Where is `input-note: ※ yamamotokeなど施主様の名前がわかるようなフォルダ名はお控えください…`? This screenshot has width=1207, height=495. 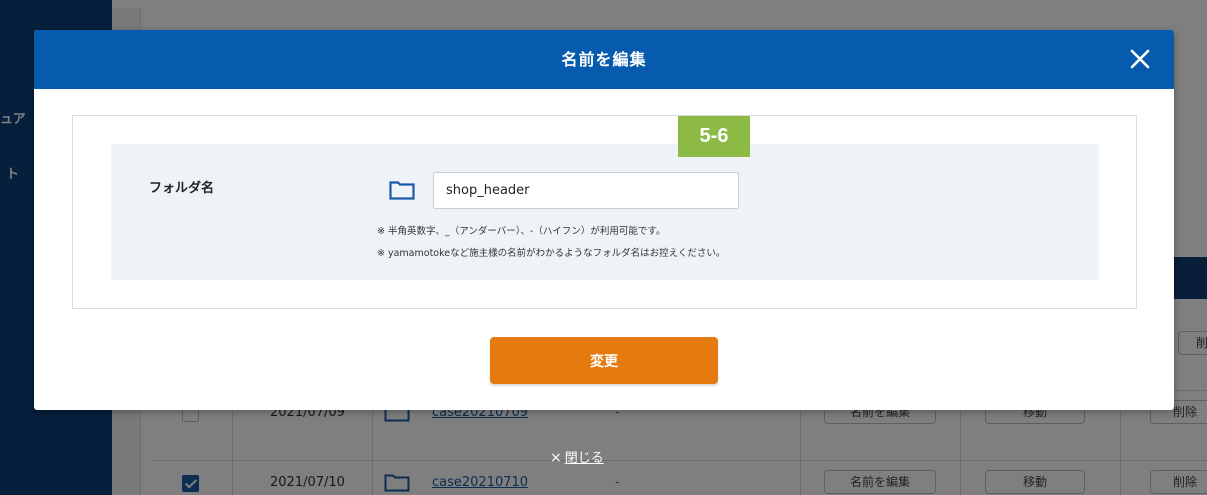
input-note: ※ yamamotokeなど施主様の名前がわかるようなフォルダ名はお控えください… is located at coordinates (551, 253).